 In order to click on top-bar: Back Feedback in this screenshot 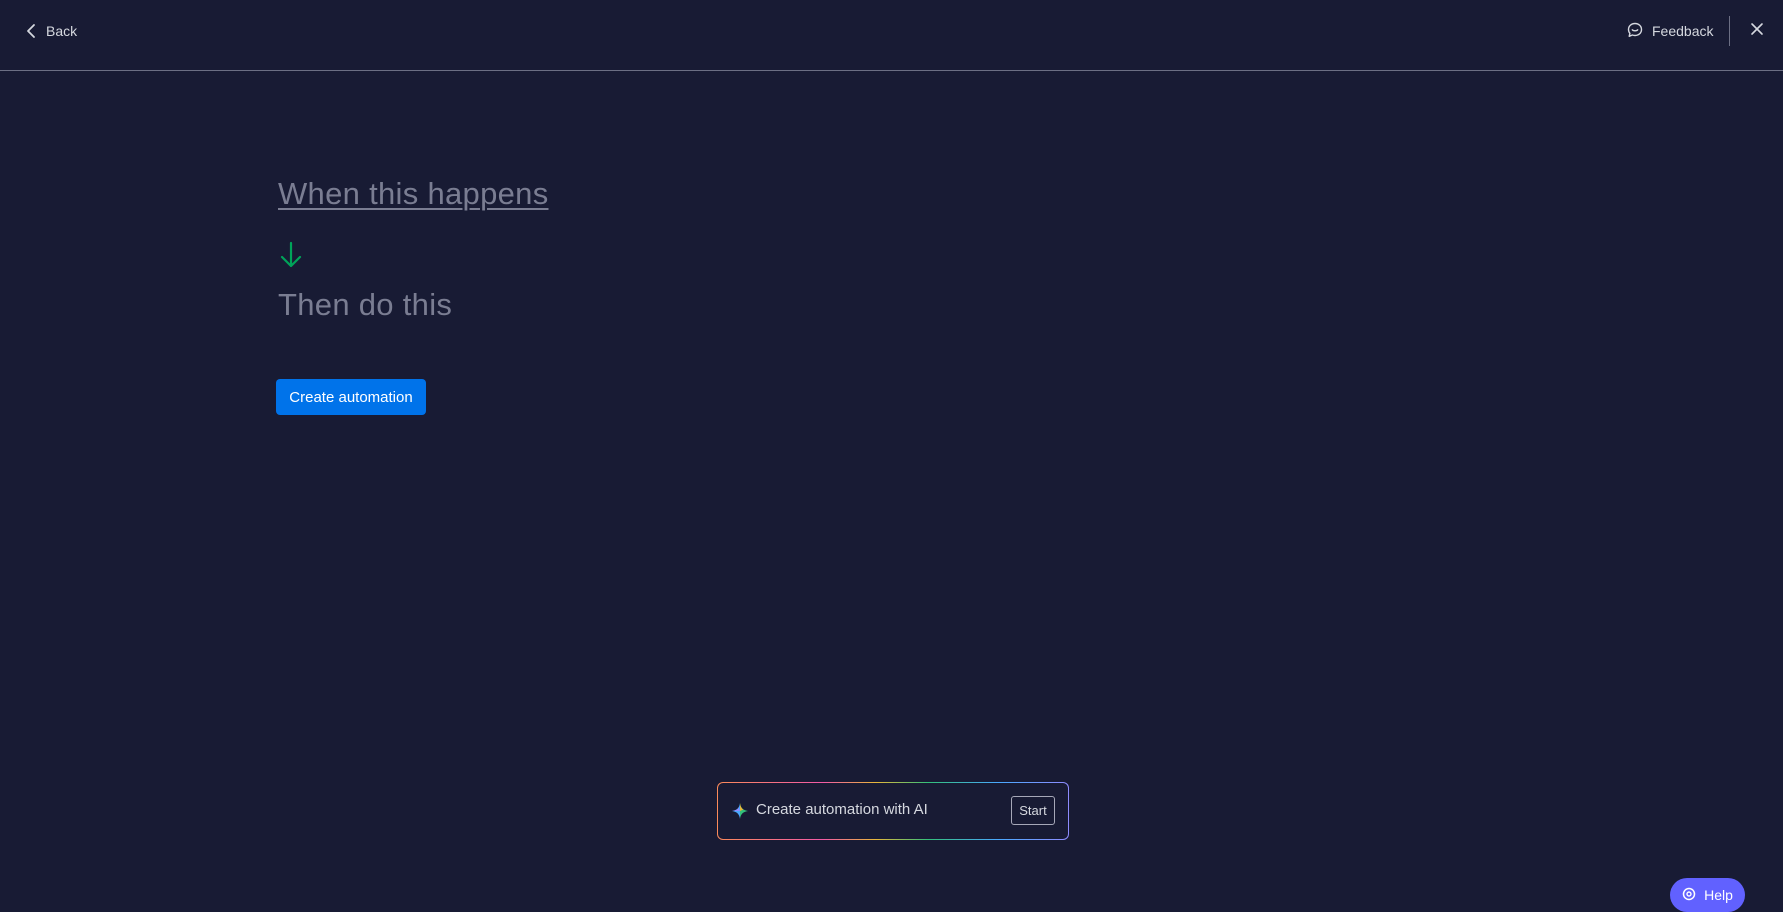, I will do `click(891, 35)`.